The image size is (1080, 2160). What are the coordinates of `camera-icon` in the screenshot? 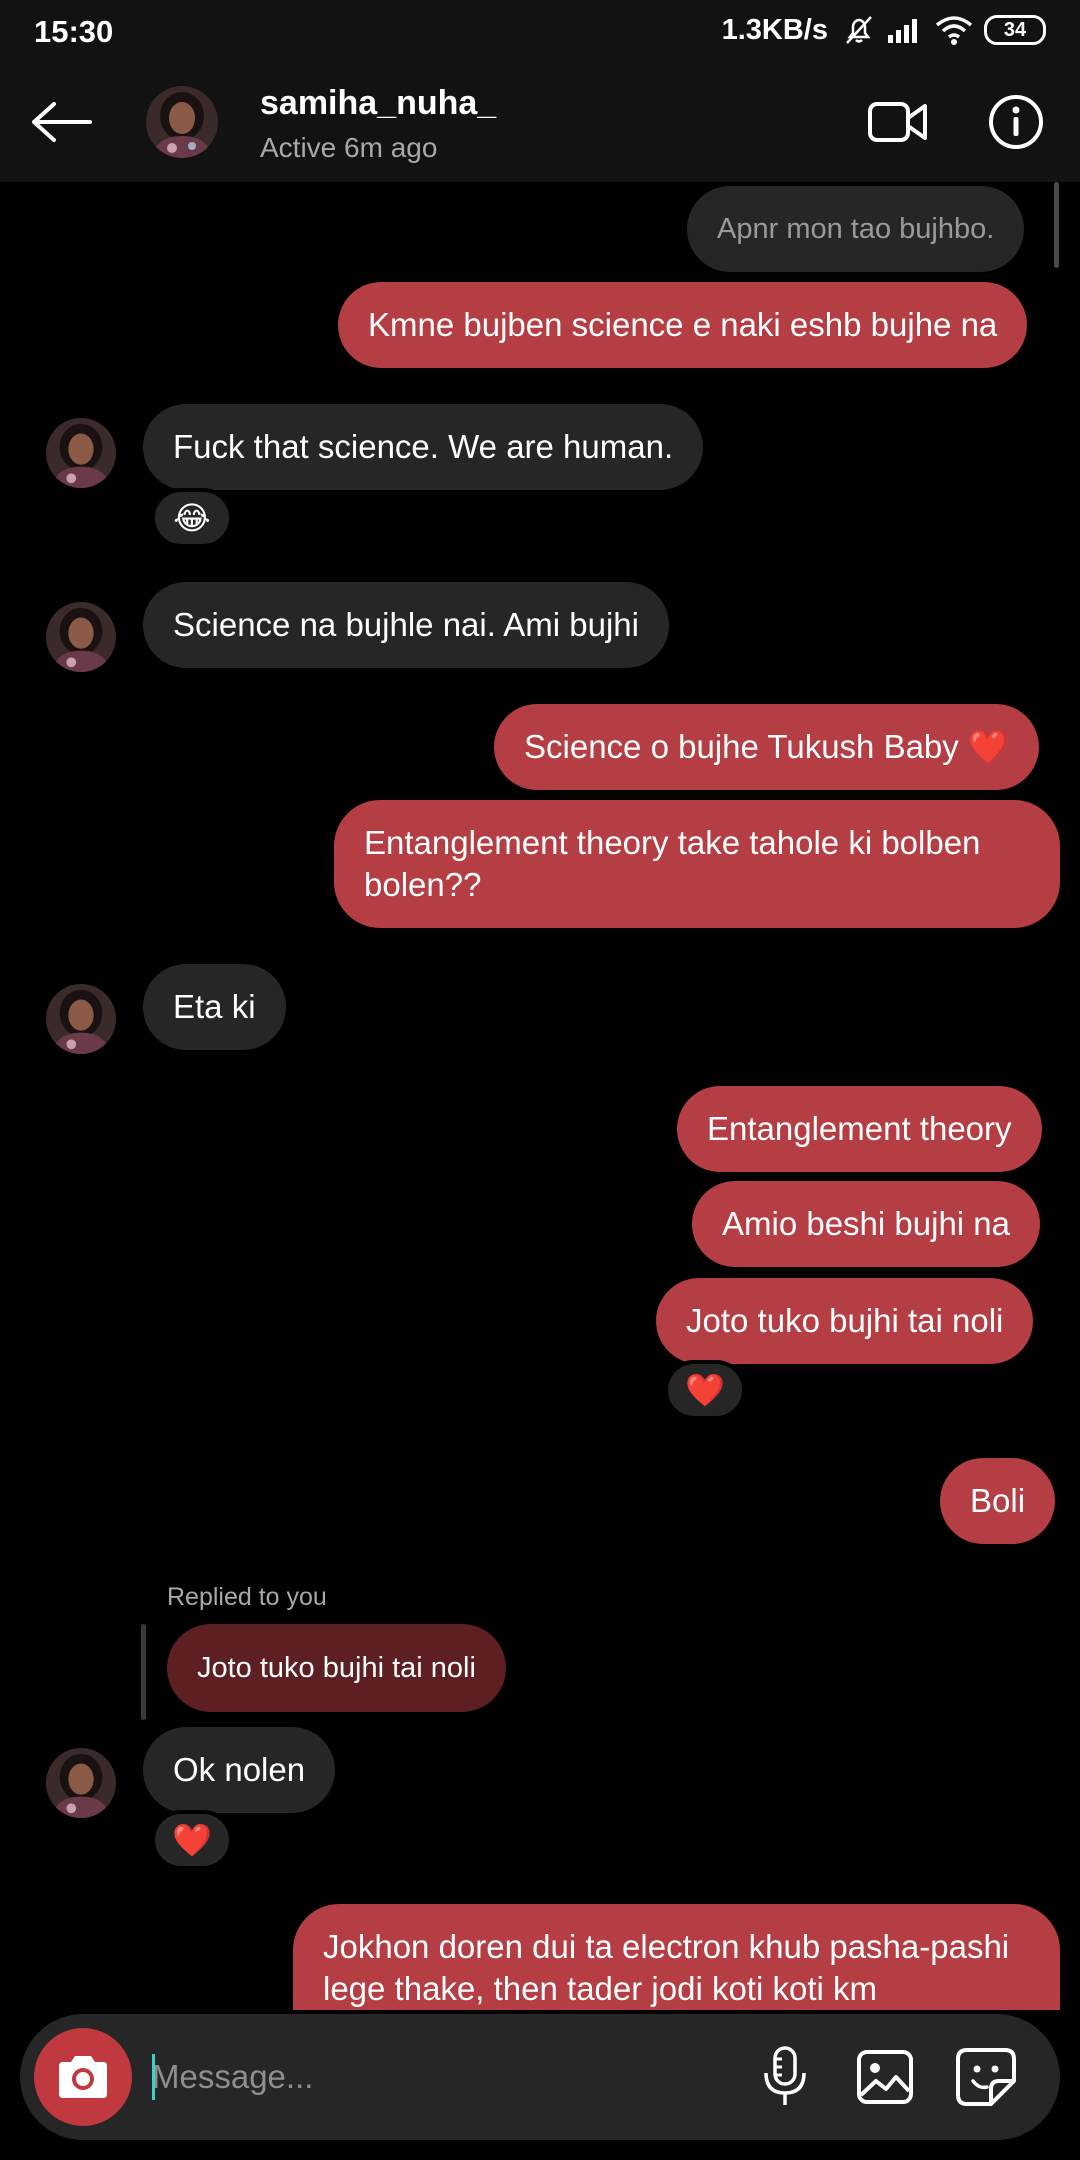 It's located at (83, 2077).